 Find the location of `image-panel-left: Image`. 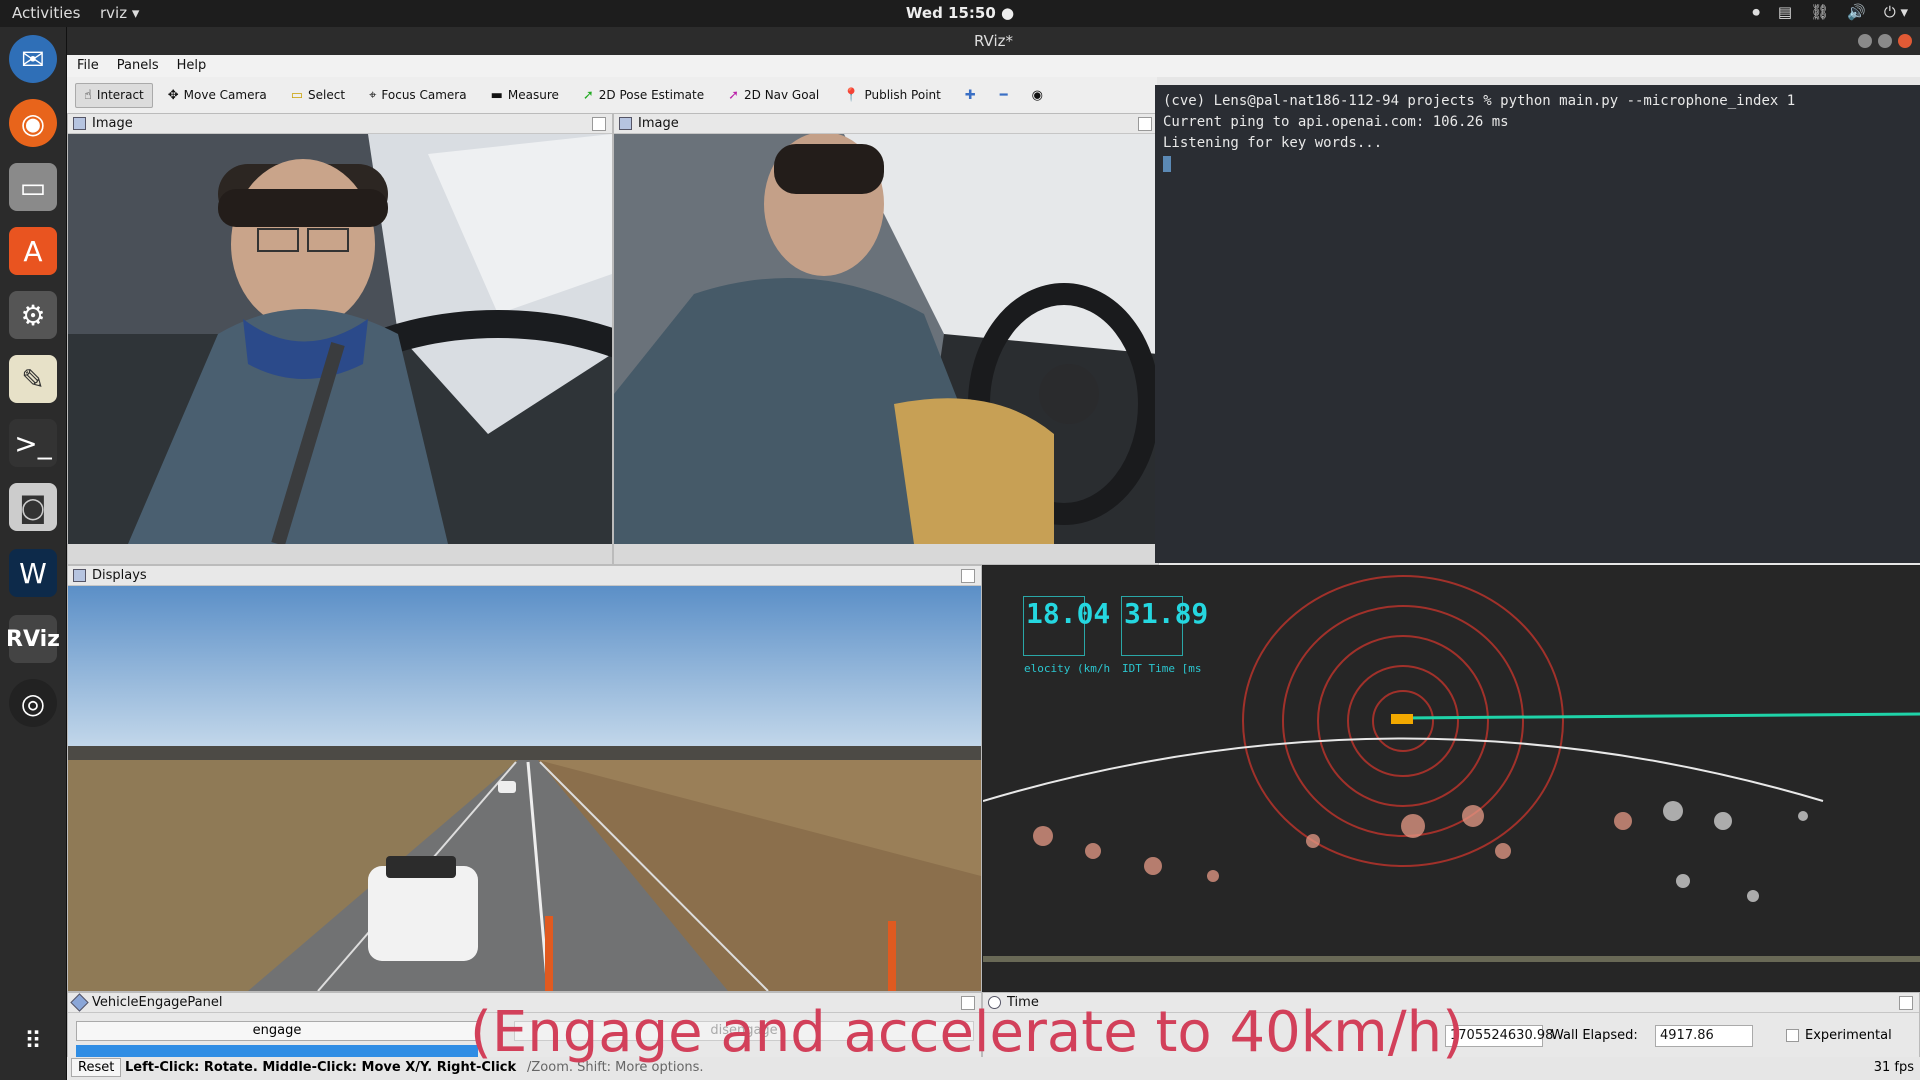

image-panel-left: Image is located at coordinates (340, 339).